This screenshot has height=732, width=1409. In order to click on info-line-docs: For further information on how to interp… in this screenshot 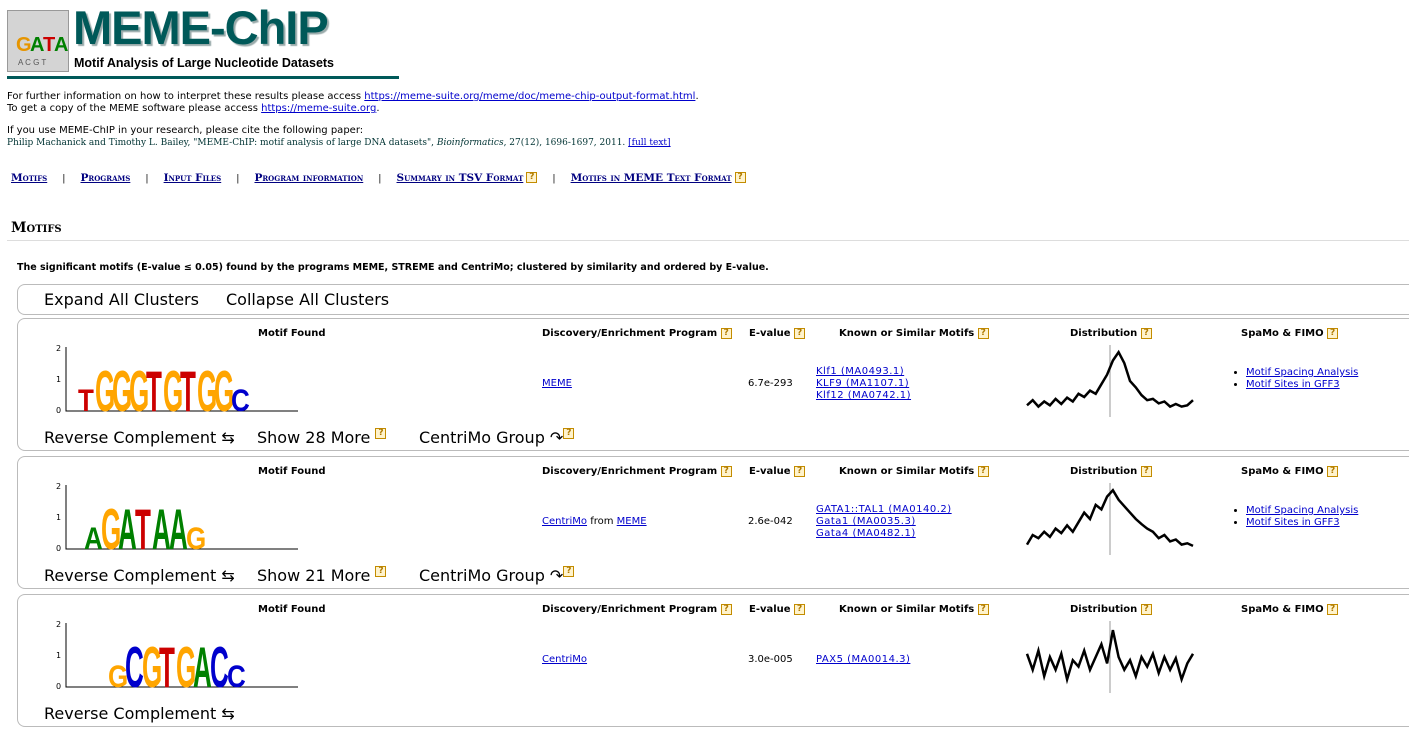, I will do `click(353, 96)`.